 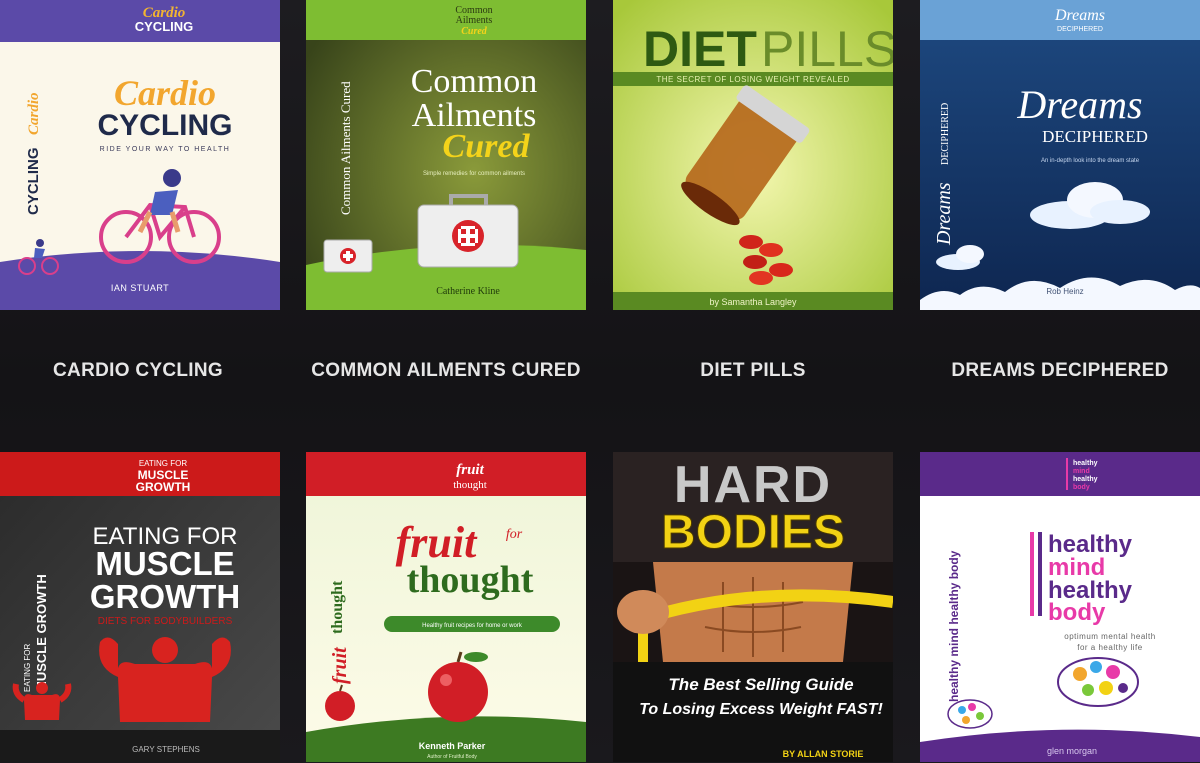 What do you see at coordinates (452, 746) in the screenshot?
I see `svg-text: Kenneth Parker` at bounding box center [452, 746].